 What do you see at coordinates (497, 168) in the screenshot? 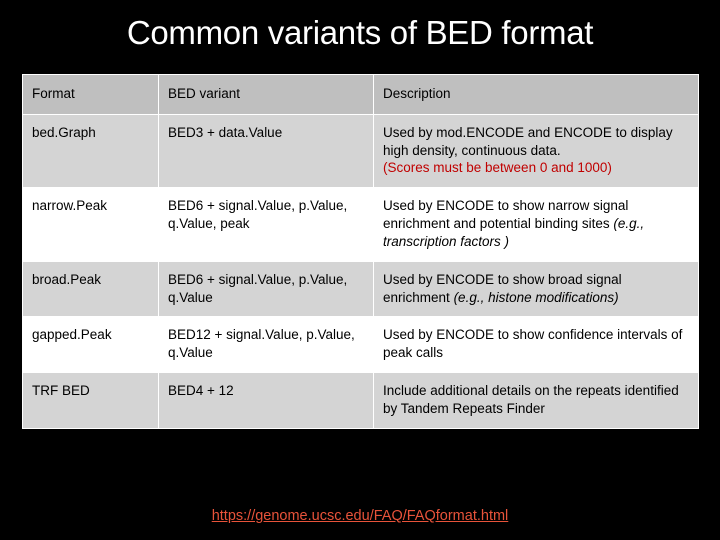
I see `description-note: (Scores must be between 0 and 1000)` at bounding box center [497, 168].